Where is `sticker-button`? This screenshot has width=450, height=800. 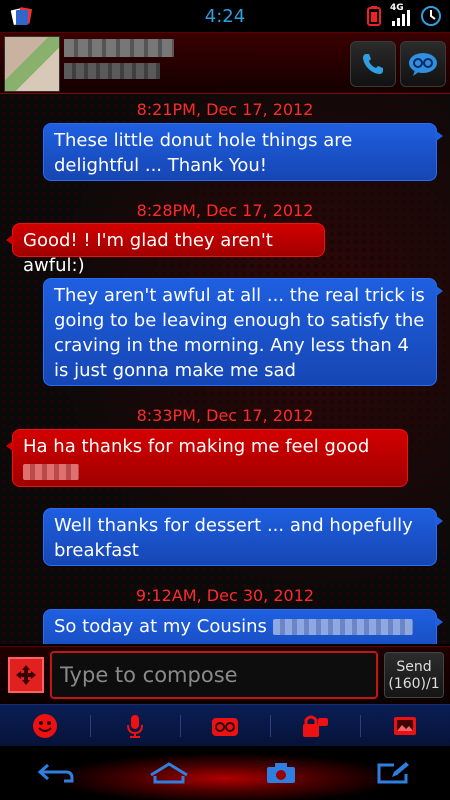 sticker-button is located at coordinates (225, 726).